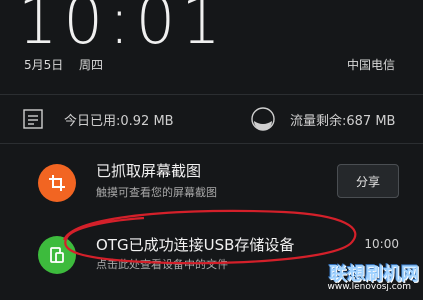 The height and width of the screenshot is (300, 423). Describe the element at coordinates (91, 65) in the screenshot. I see `lockscreen-weekday: 周四` at that location.